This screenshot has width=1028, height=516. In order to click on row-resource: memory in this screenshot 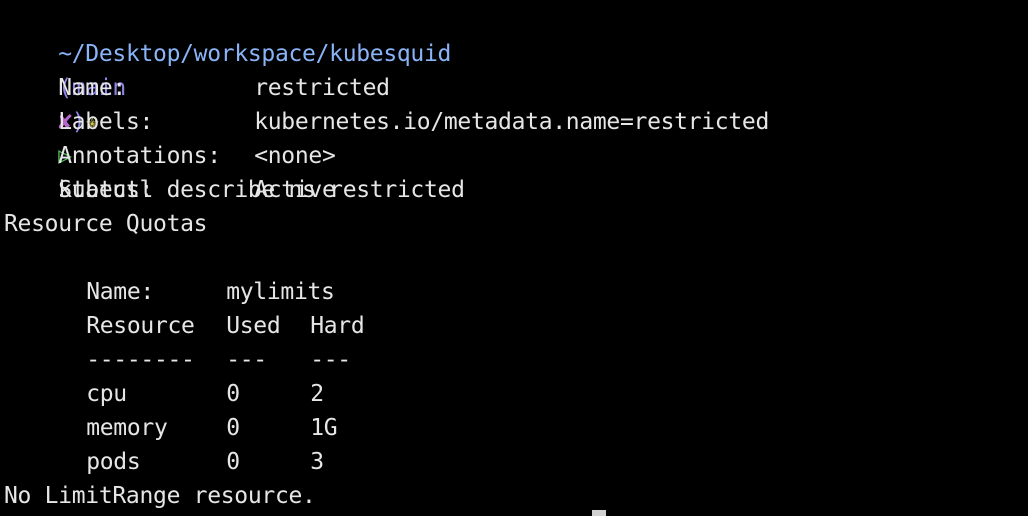, I will do `click(127, 428)`.